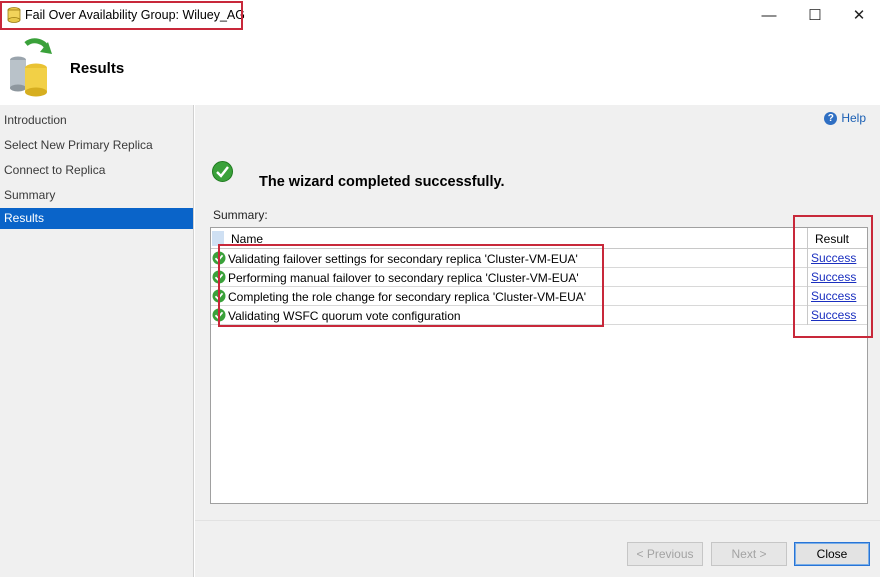  I want to click on help-icon: ?, so click(831, 118).